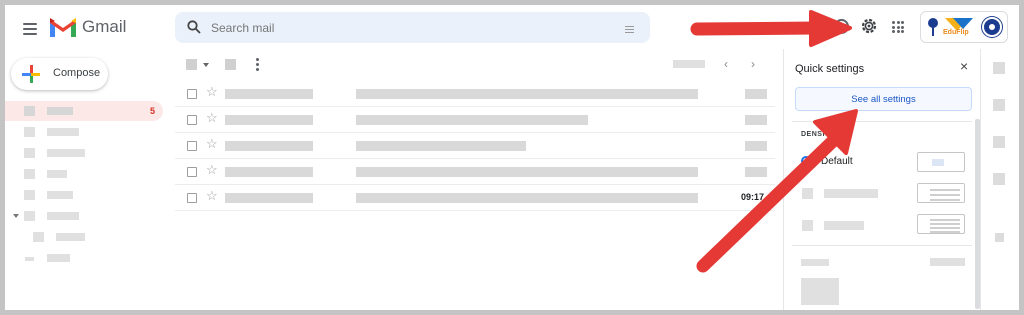 This screenshot has height=315, width=1024. What do you see at coordinates (777, 191) in the screenshot?
I see `arrow-to-see-all-settings` at bounding box center [777, 191].